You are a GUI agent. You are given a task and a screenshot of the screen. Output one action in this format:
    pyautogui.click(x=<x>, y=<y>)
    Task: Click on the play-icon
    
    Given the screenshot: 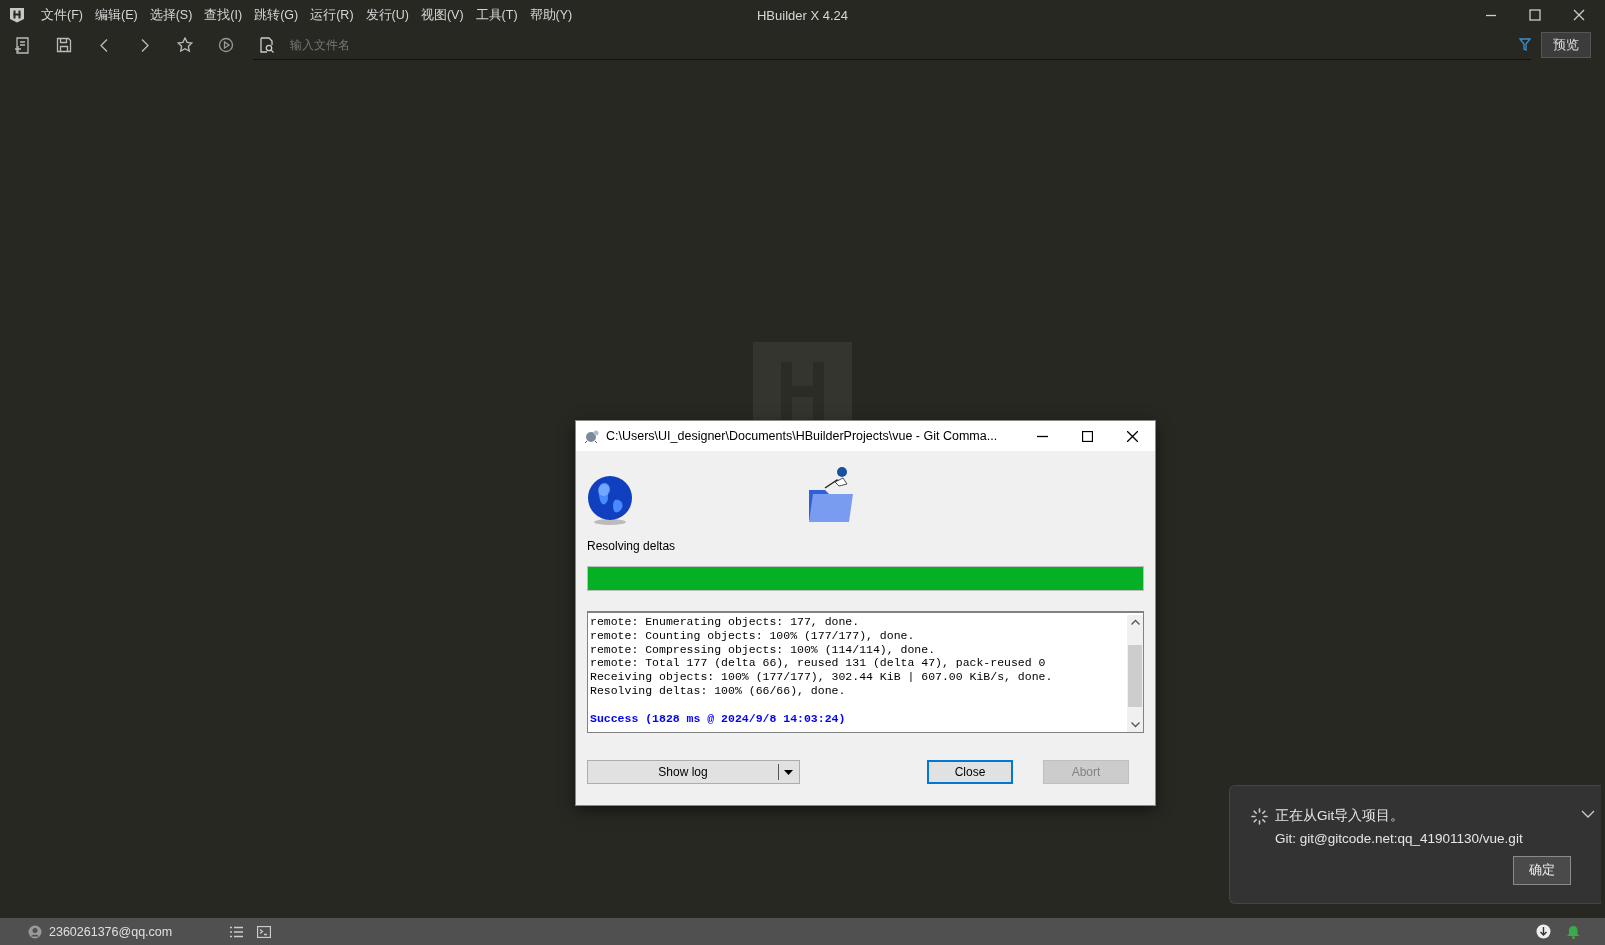 What is the action you would take?
    pyautogui.click(x=226, y=45)
    